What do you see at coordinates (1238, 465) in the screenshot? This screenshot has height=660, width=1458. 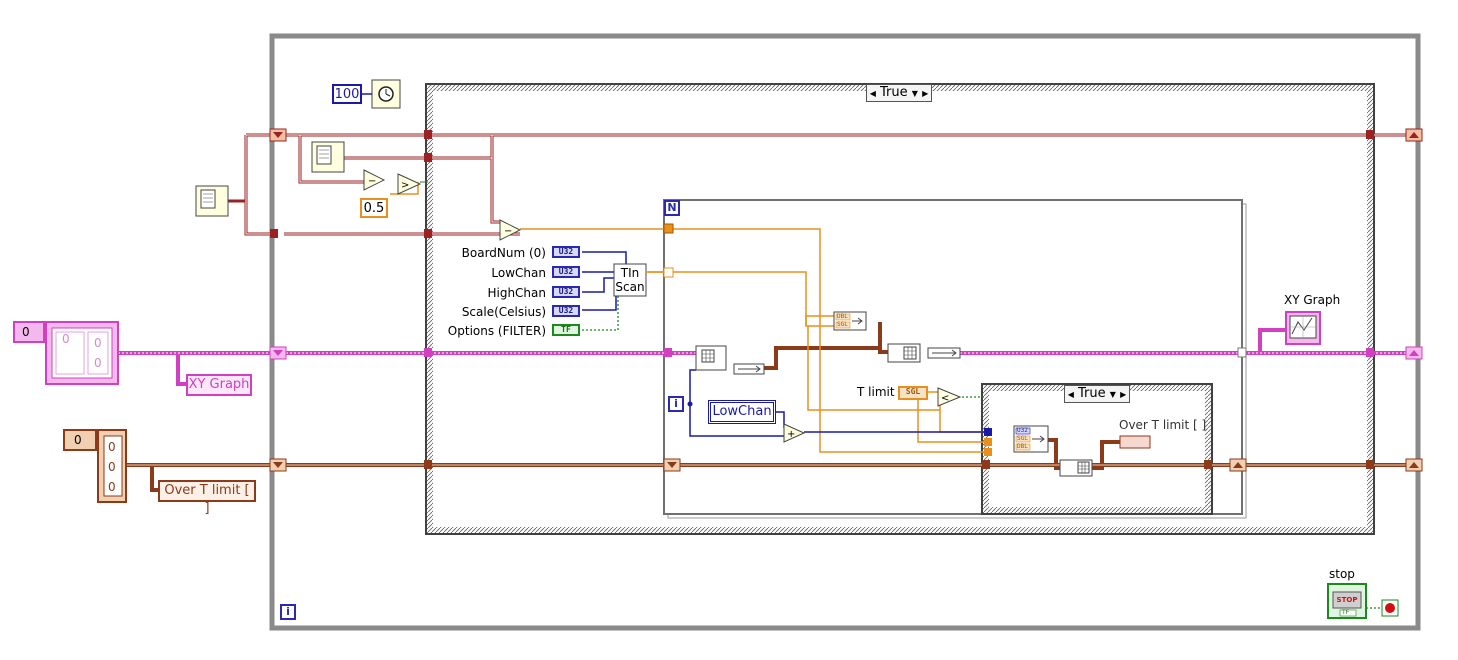 I see `for-loop-shift-right` at bounding box center [1238, 465].